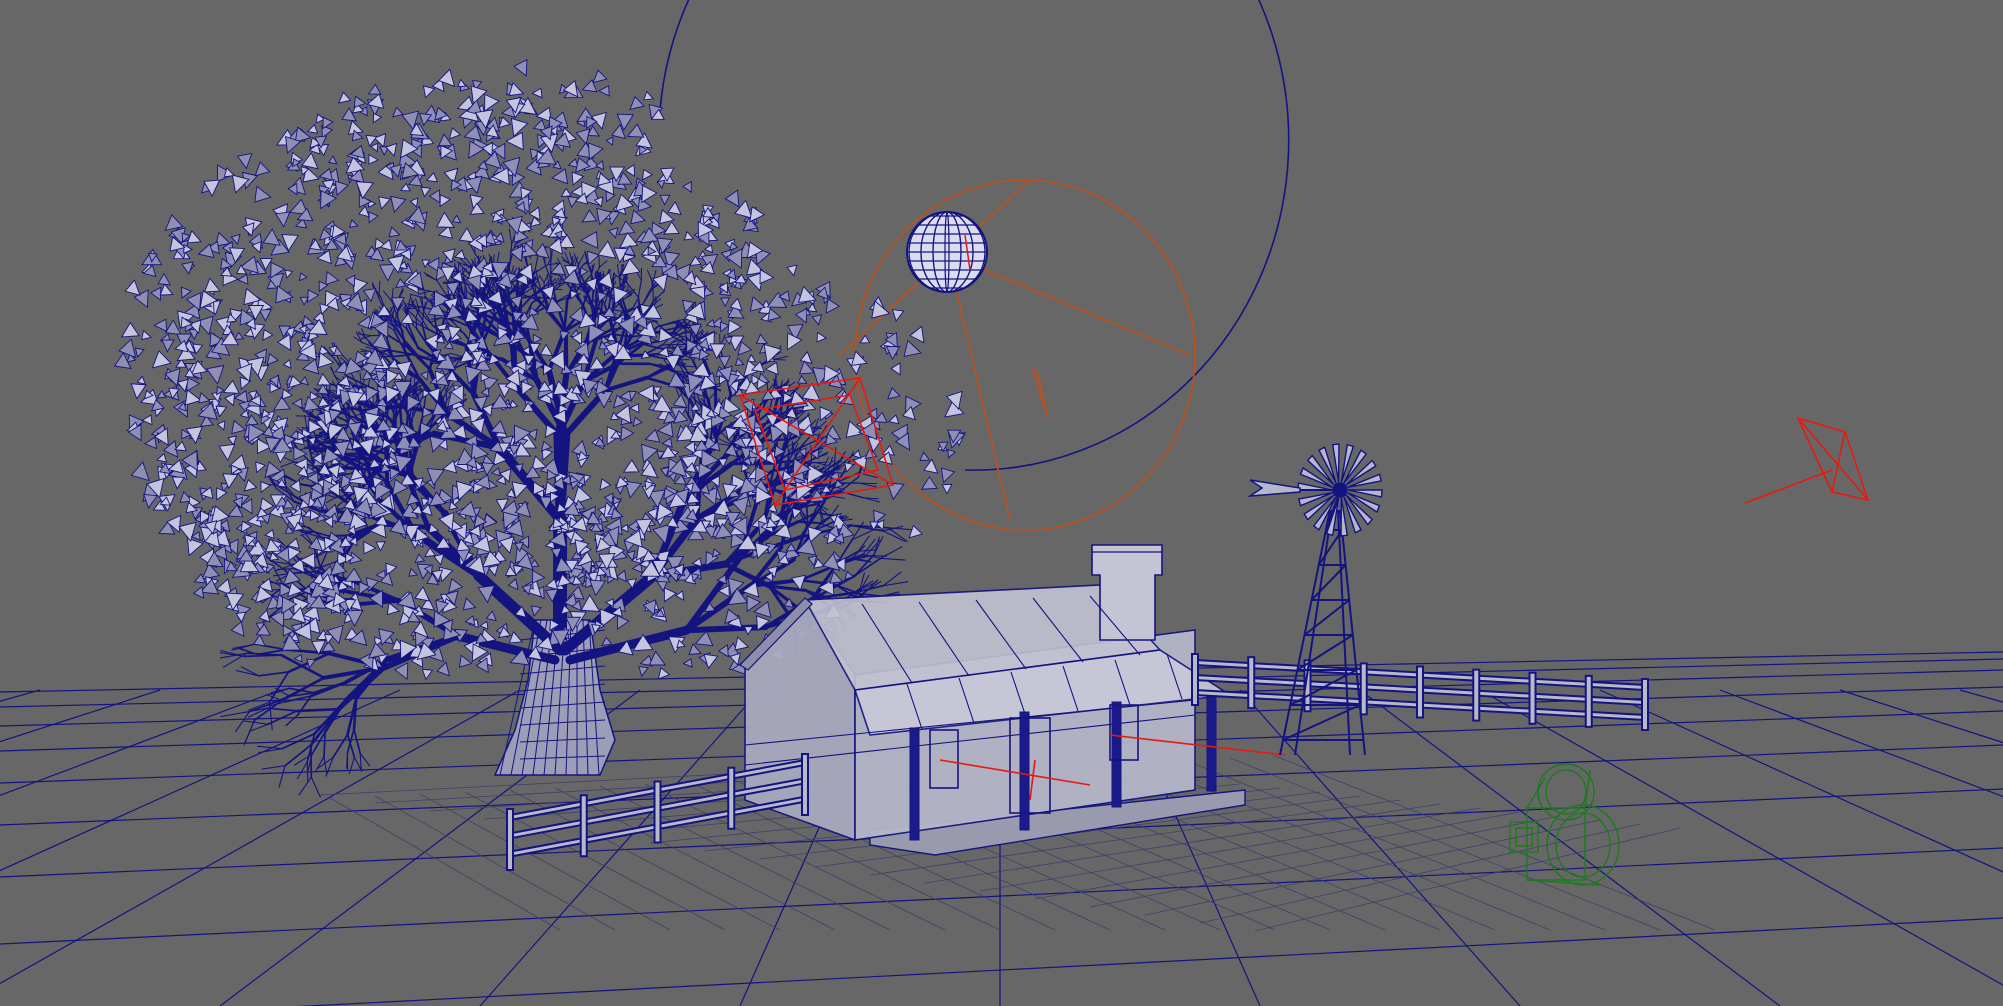 Image resolution: width=2003 pixels, height=1006 pixels. I want to click on sun-sphere, so click(947, 252).